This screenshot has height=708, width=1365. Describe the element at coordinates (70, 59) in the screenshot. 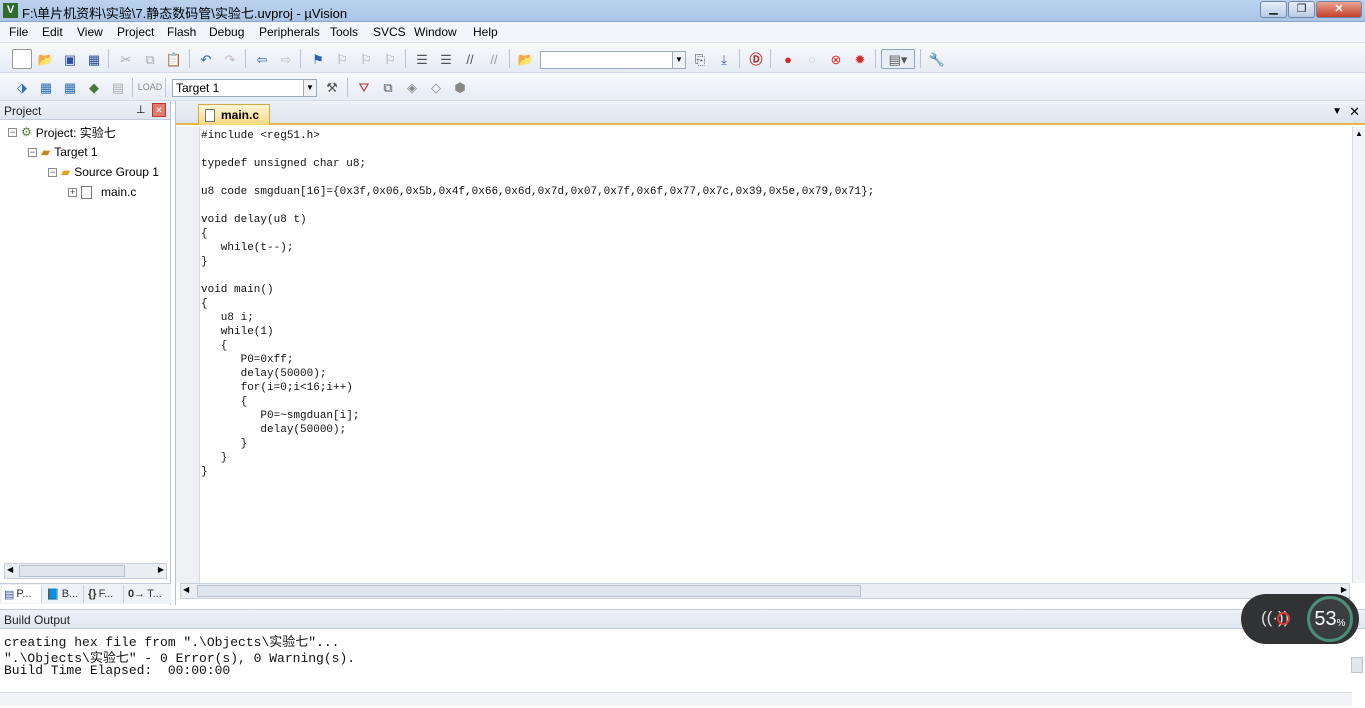

I see `save-icon: ▣` at that location.